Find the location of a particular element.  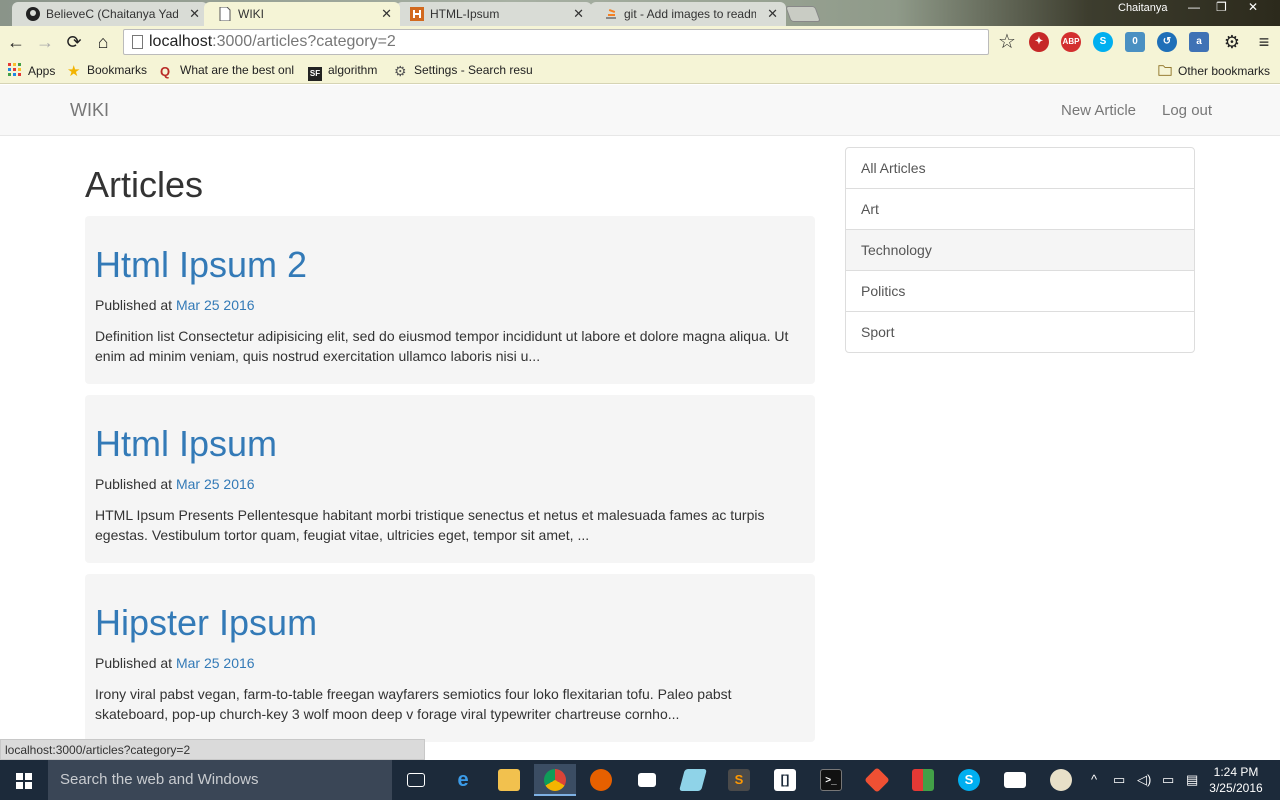

category-sport: Sport is located at coordinates (1020, 332).